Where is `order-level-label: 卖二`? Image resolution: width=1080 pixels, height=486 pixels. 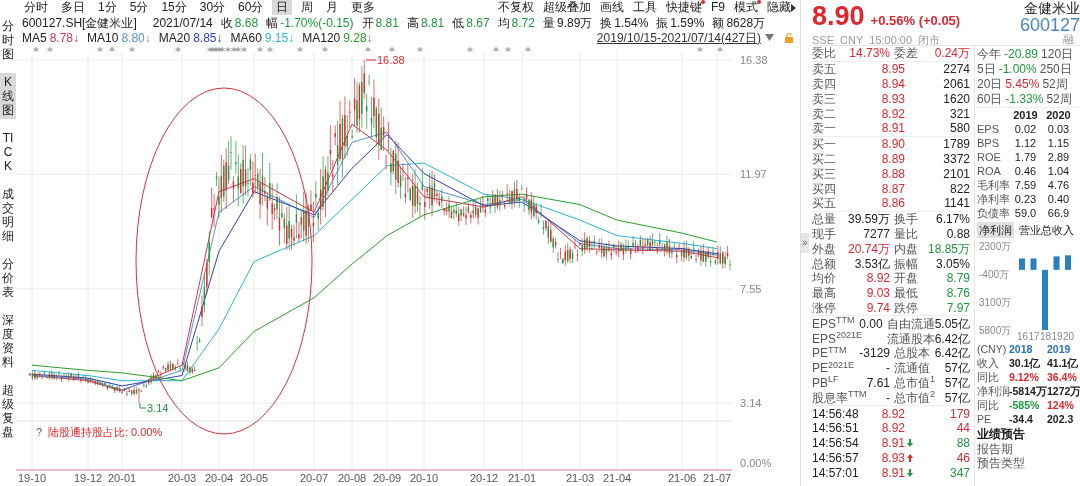 order-level-label: 卖二 is located at coordinates (824, 113).